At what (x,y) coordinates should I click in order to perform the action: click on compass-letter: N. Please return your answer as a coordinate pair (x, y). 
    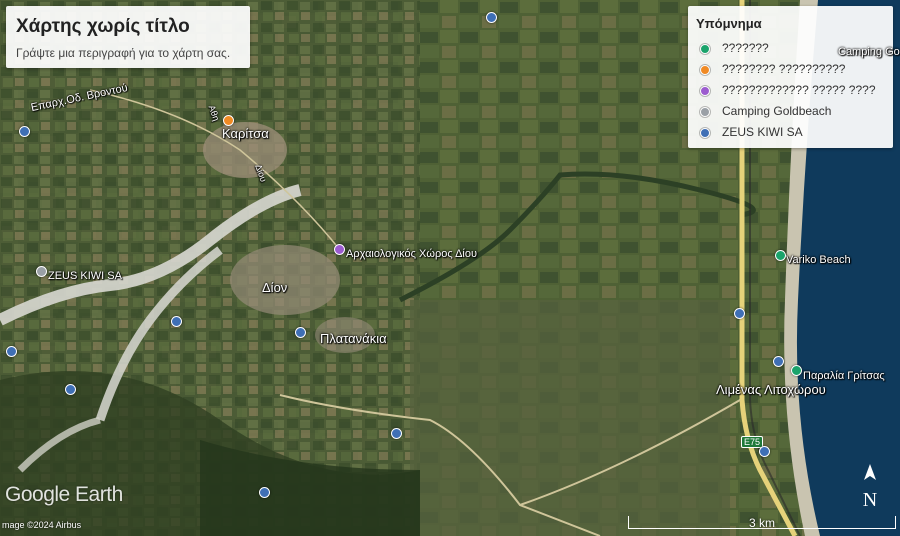
    Looking at the image, I should click on (870, 500).